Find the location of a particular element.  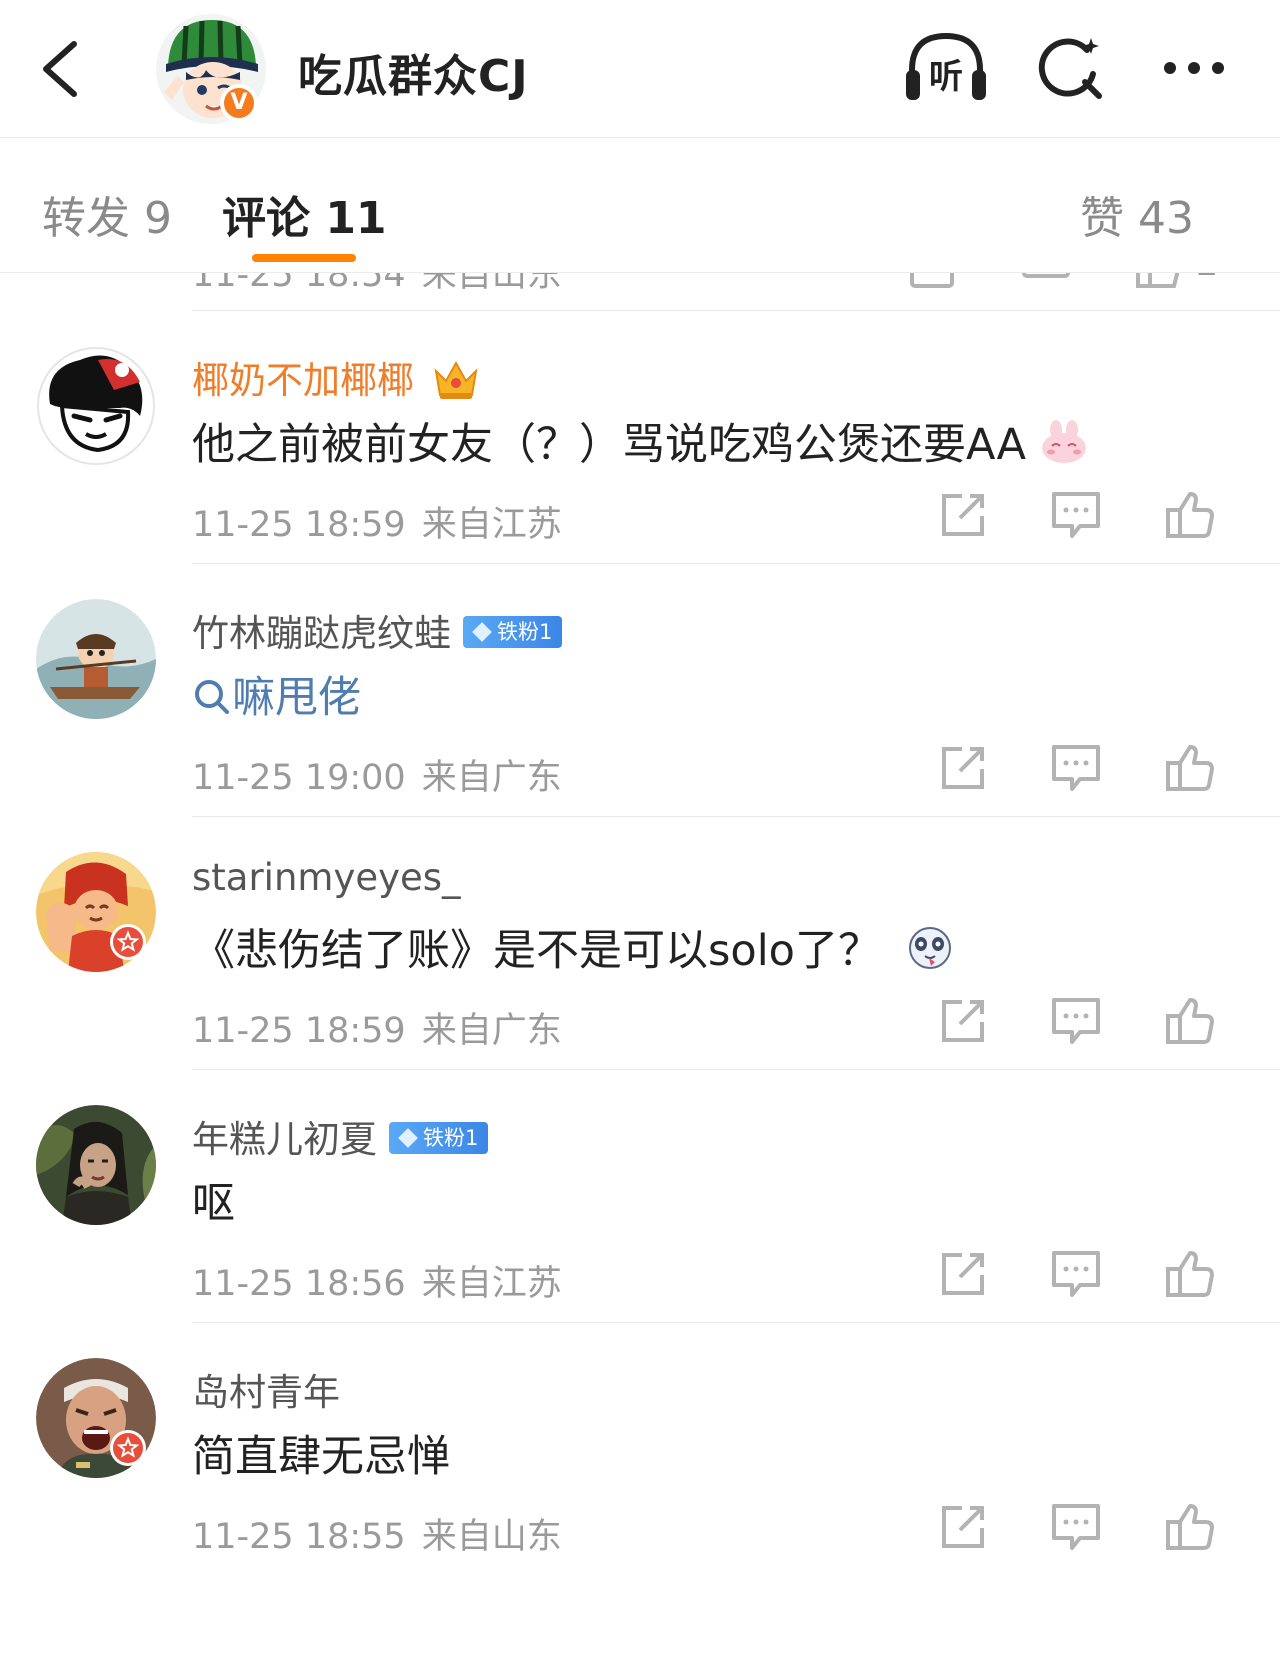

comment-meta: 11-25 19:00 来自广东 is located at coordinates (377, 774).